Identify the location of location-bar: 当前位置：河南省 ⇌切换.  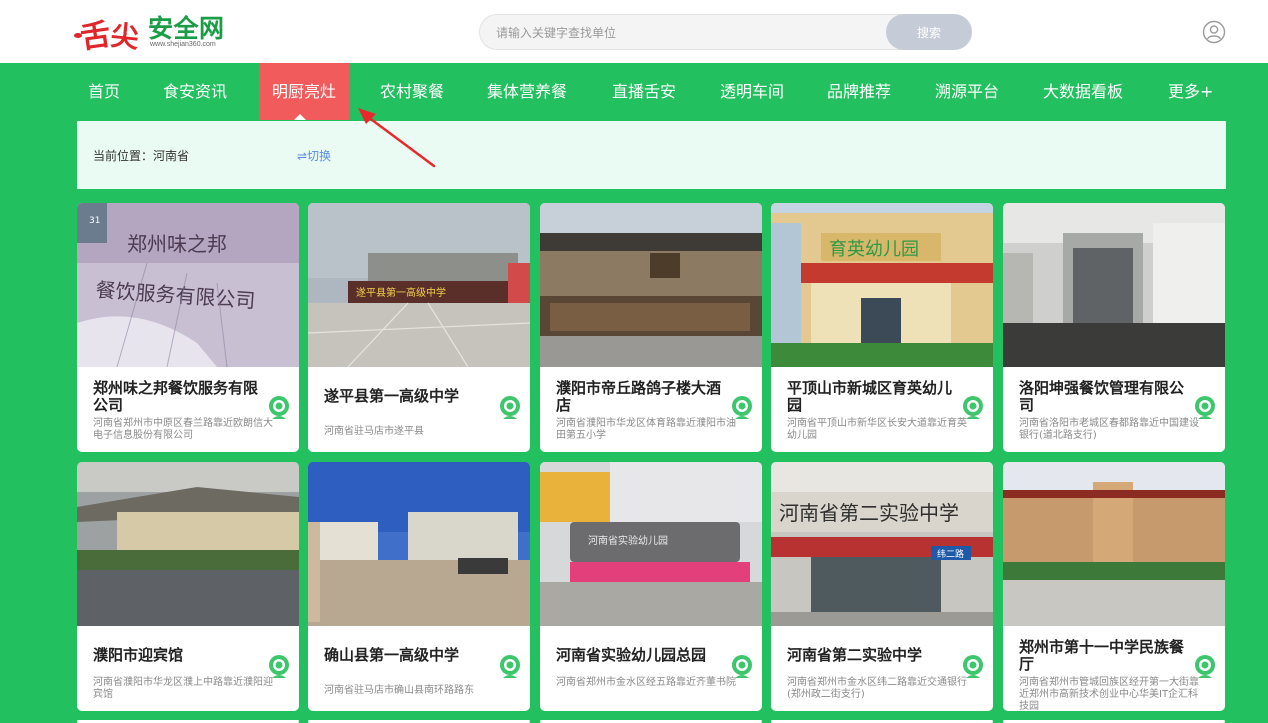
(651, 155).